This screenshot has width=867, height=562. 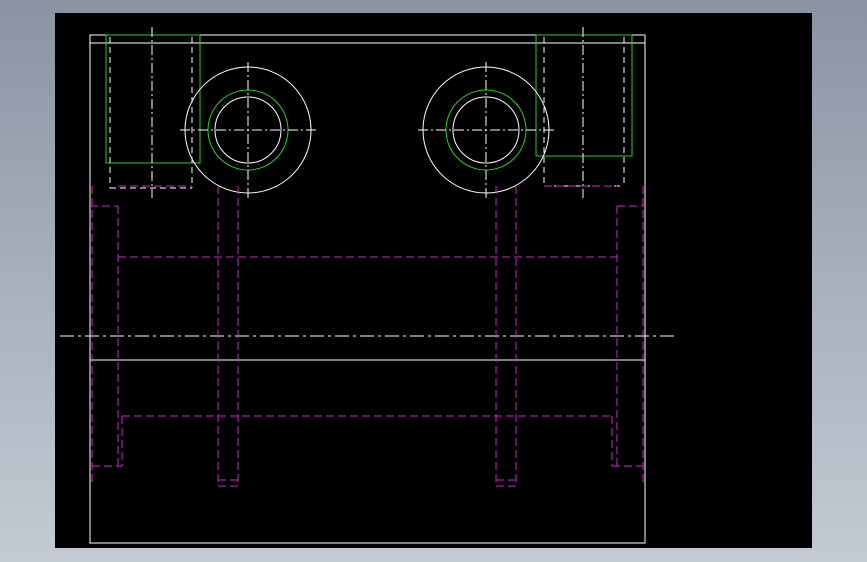 What do you see at coordinates (584, 95) in the screenshot?
I see `pocket-right-outline` at bounding box center [584, 95].